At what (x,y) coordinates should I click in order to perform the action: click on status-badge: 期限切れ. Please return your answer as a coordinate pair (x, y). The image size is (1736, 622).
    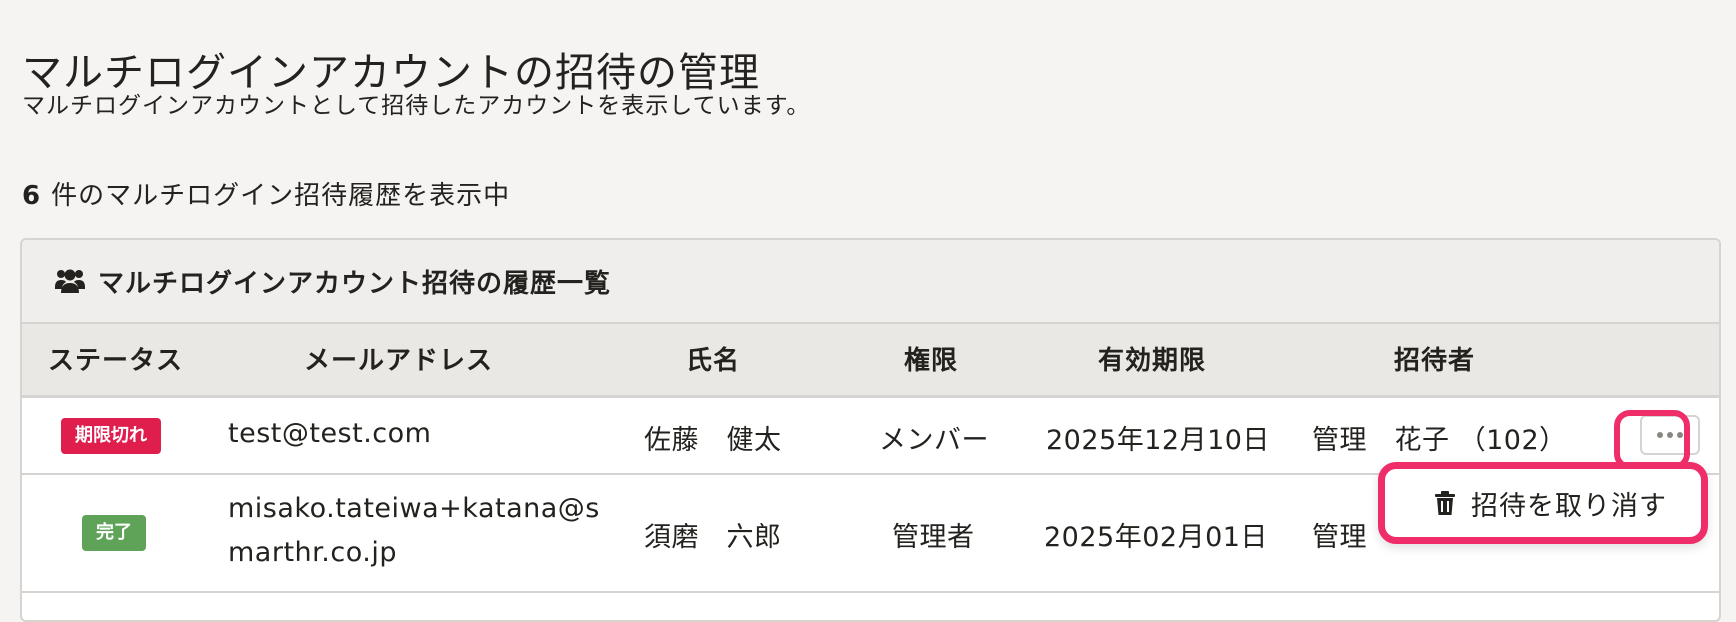
    Looking at the image, I should click on (111, 436).